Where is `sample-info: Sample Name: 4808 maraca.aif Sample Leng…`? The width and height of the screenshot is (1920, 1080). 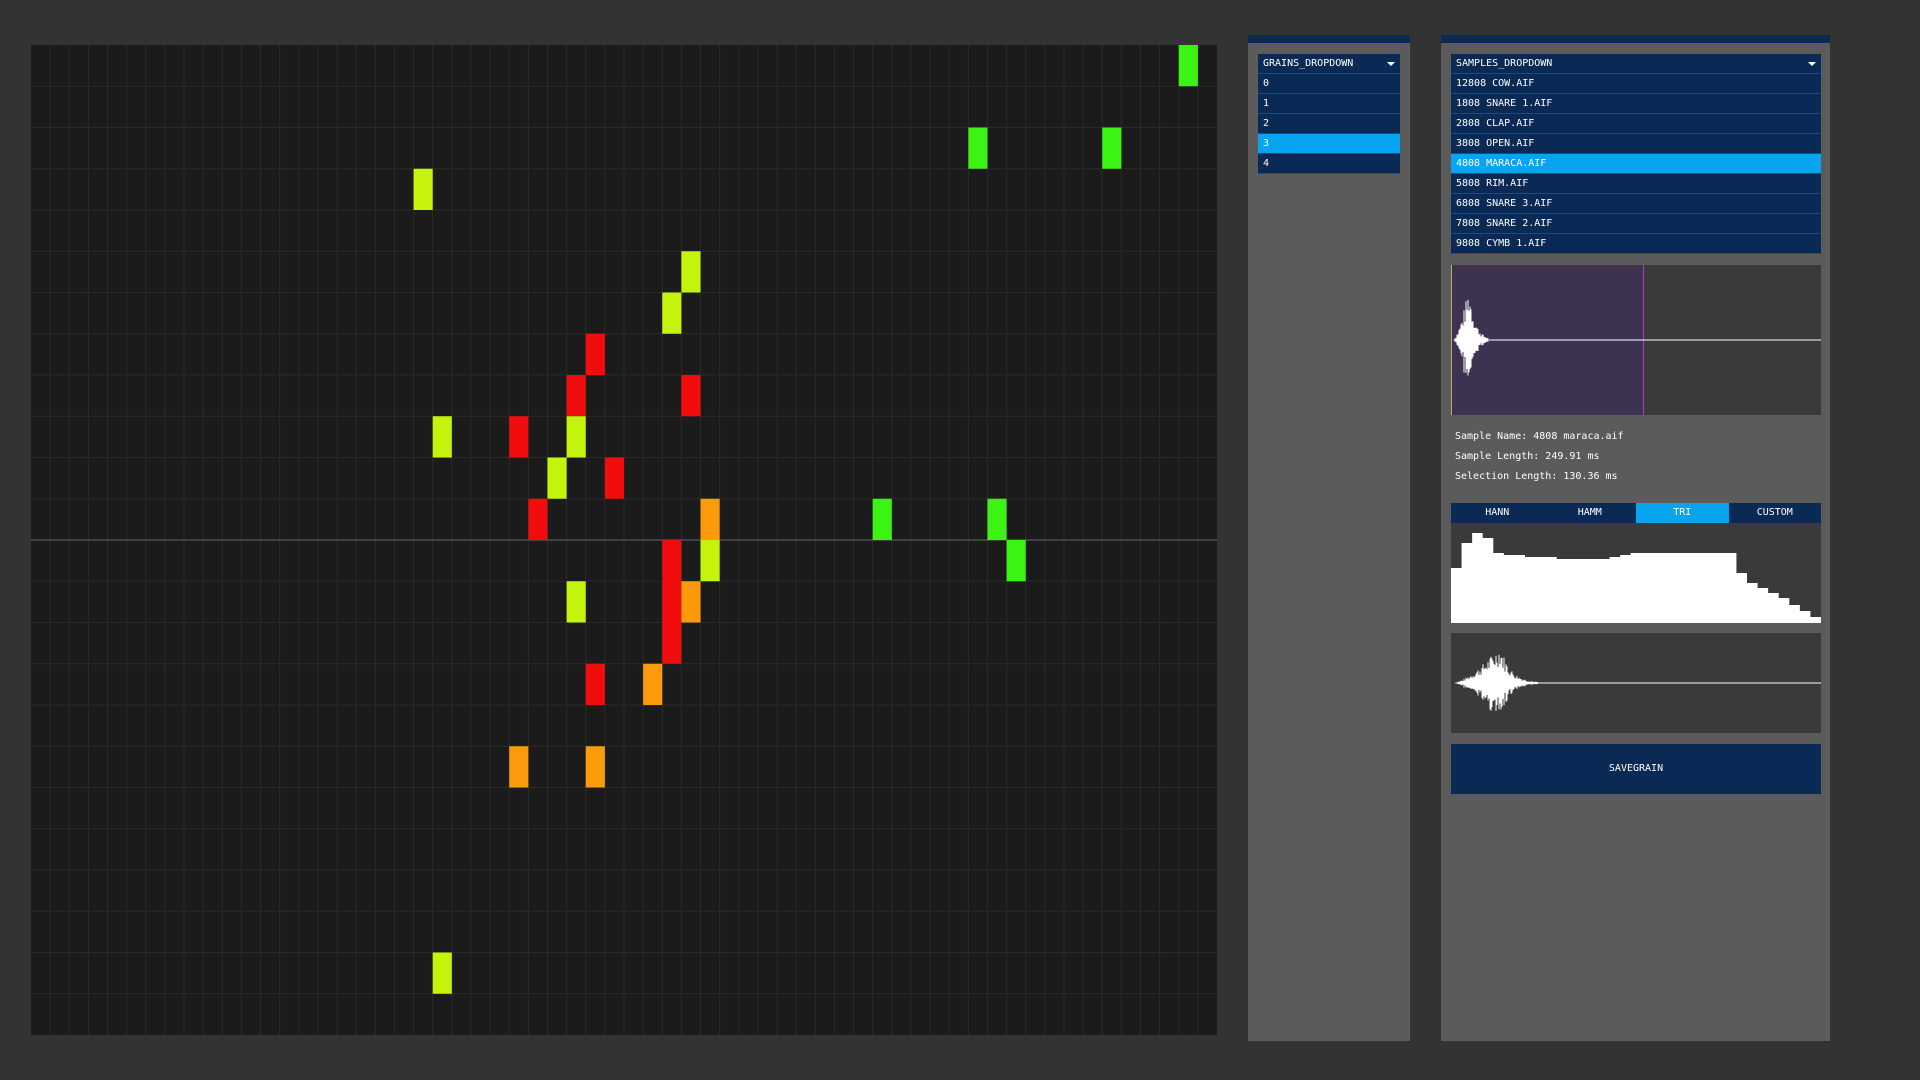
sample-info: Sample Name: 4808 maraca.aif Sample Leng… is located at coordinates (1539, 457).